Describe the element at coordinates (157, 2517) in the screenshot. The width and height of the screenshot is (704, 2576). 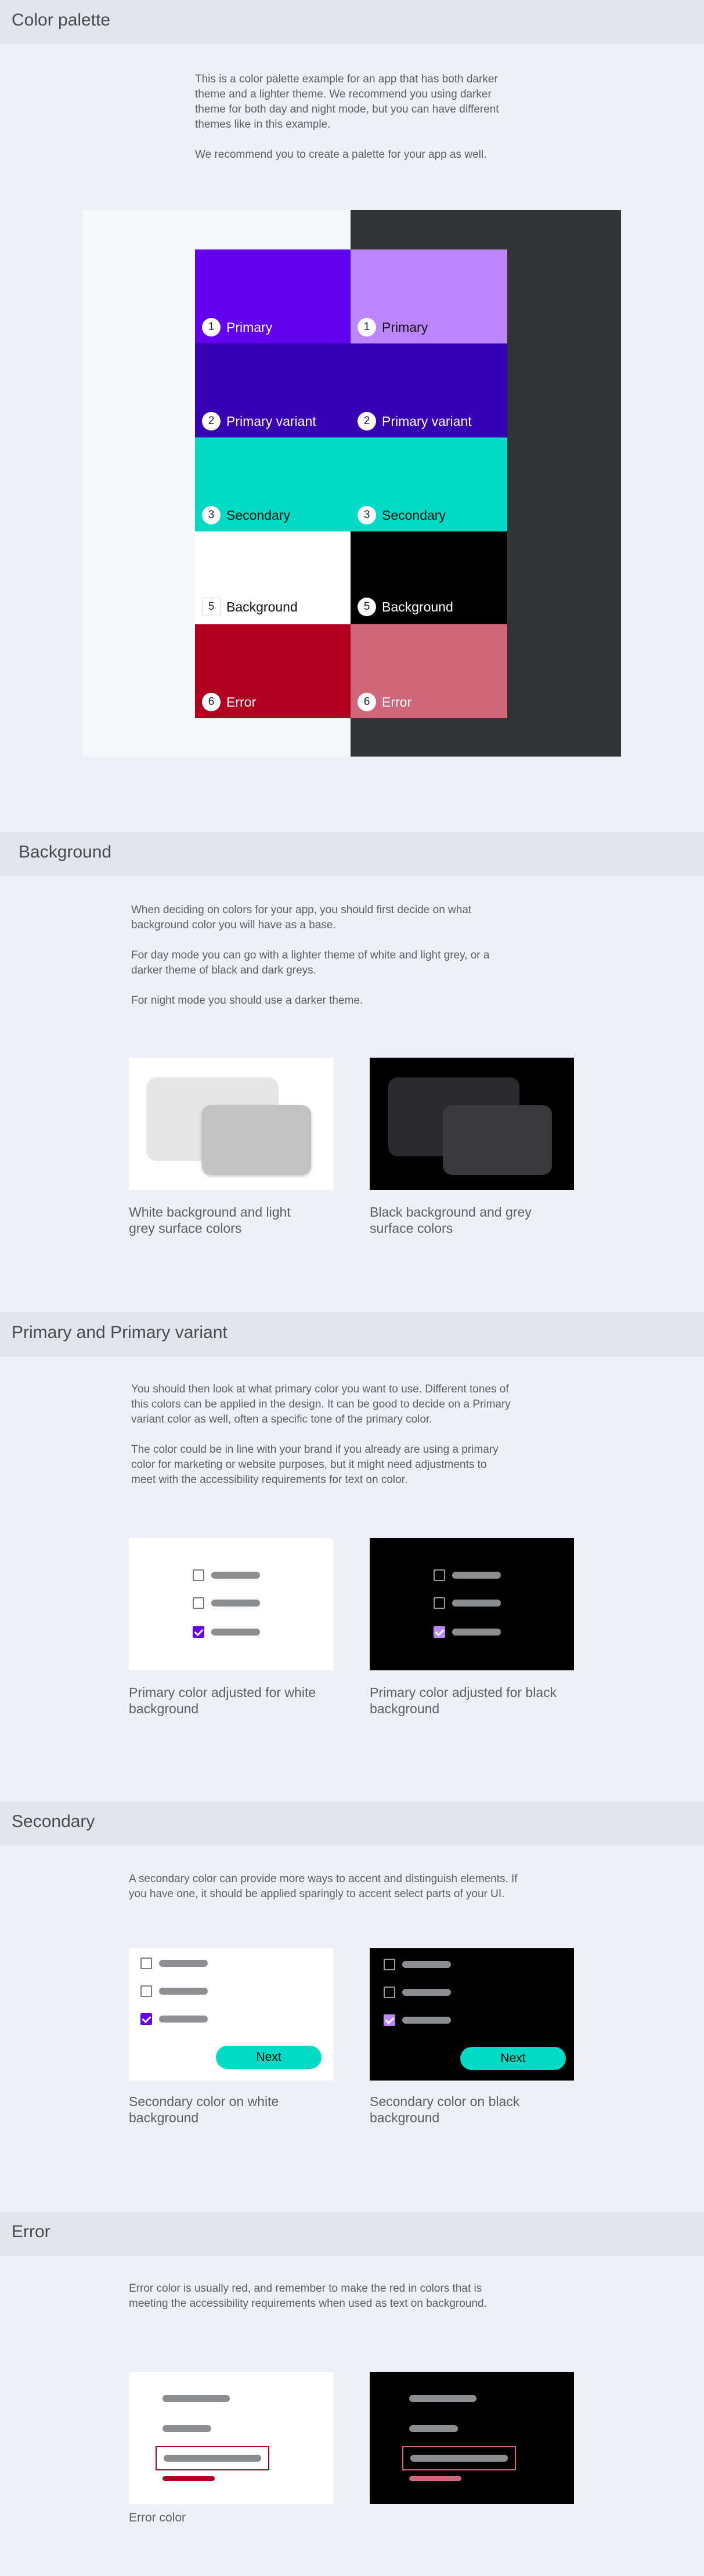
I see `caption-error: Error color` at that location.